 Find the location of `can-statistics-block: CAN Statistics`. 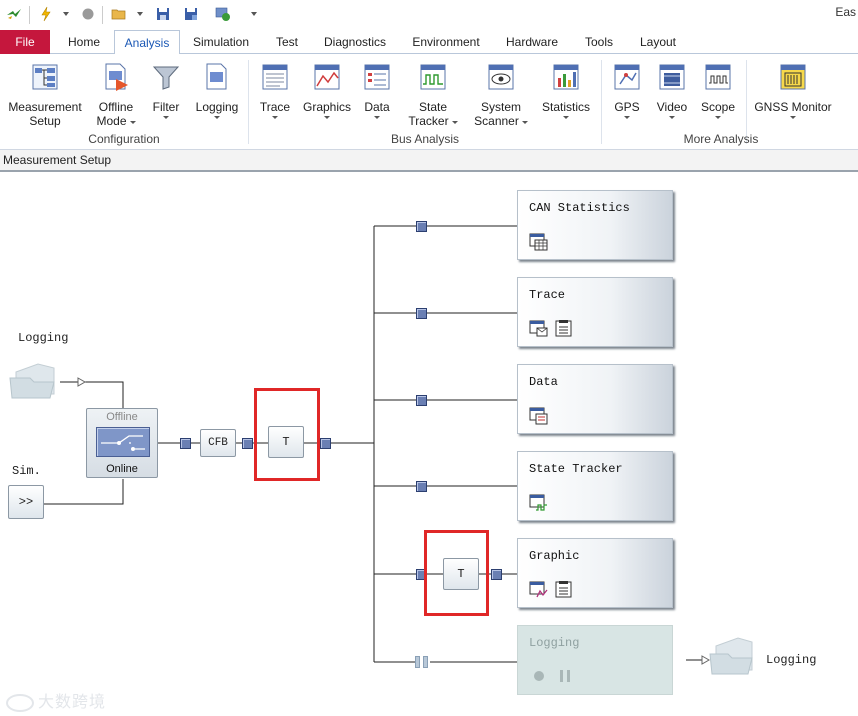

can-statistics-block: CAN Statistics is located at coordinates (595, 225).